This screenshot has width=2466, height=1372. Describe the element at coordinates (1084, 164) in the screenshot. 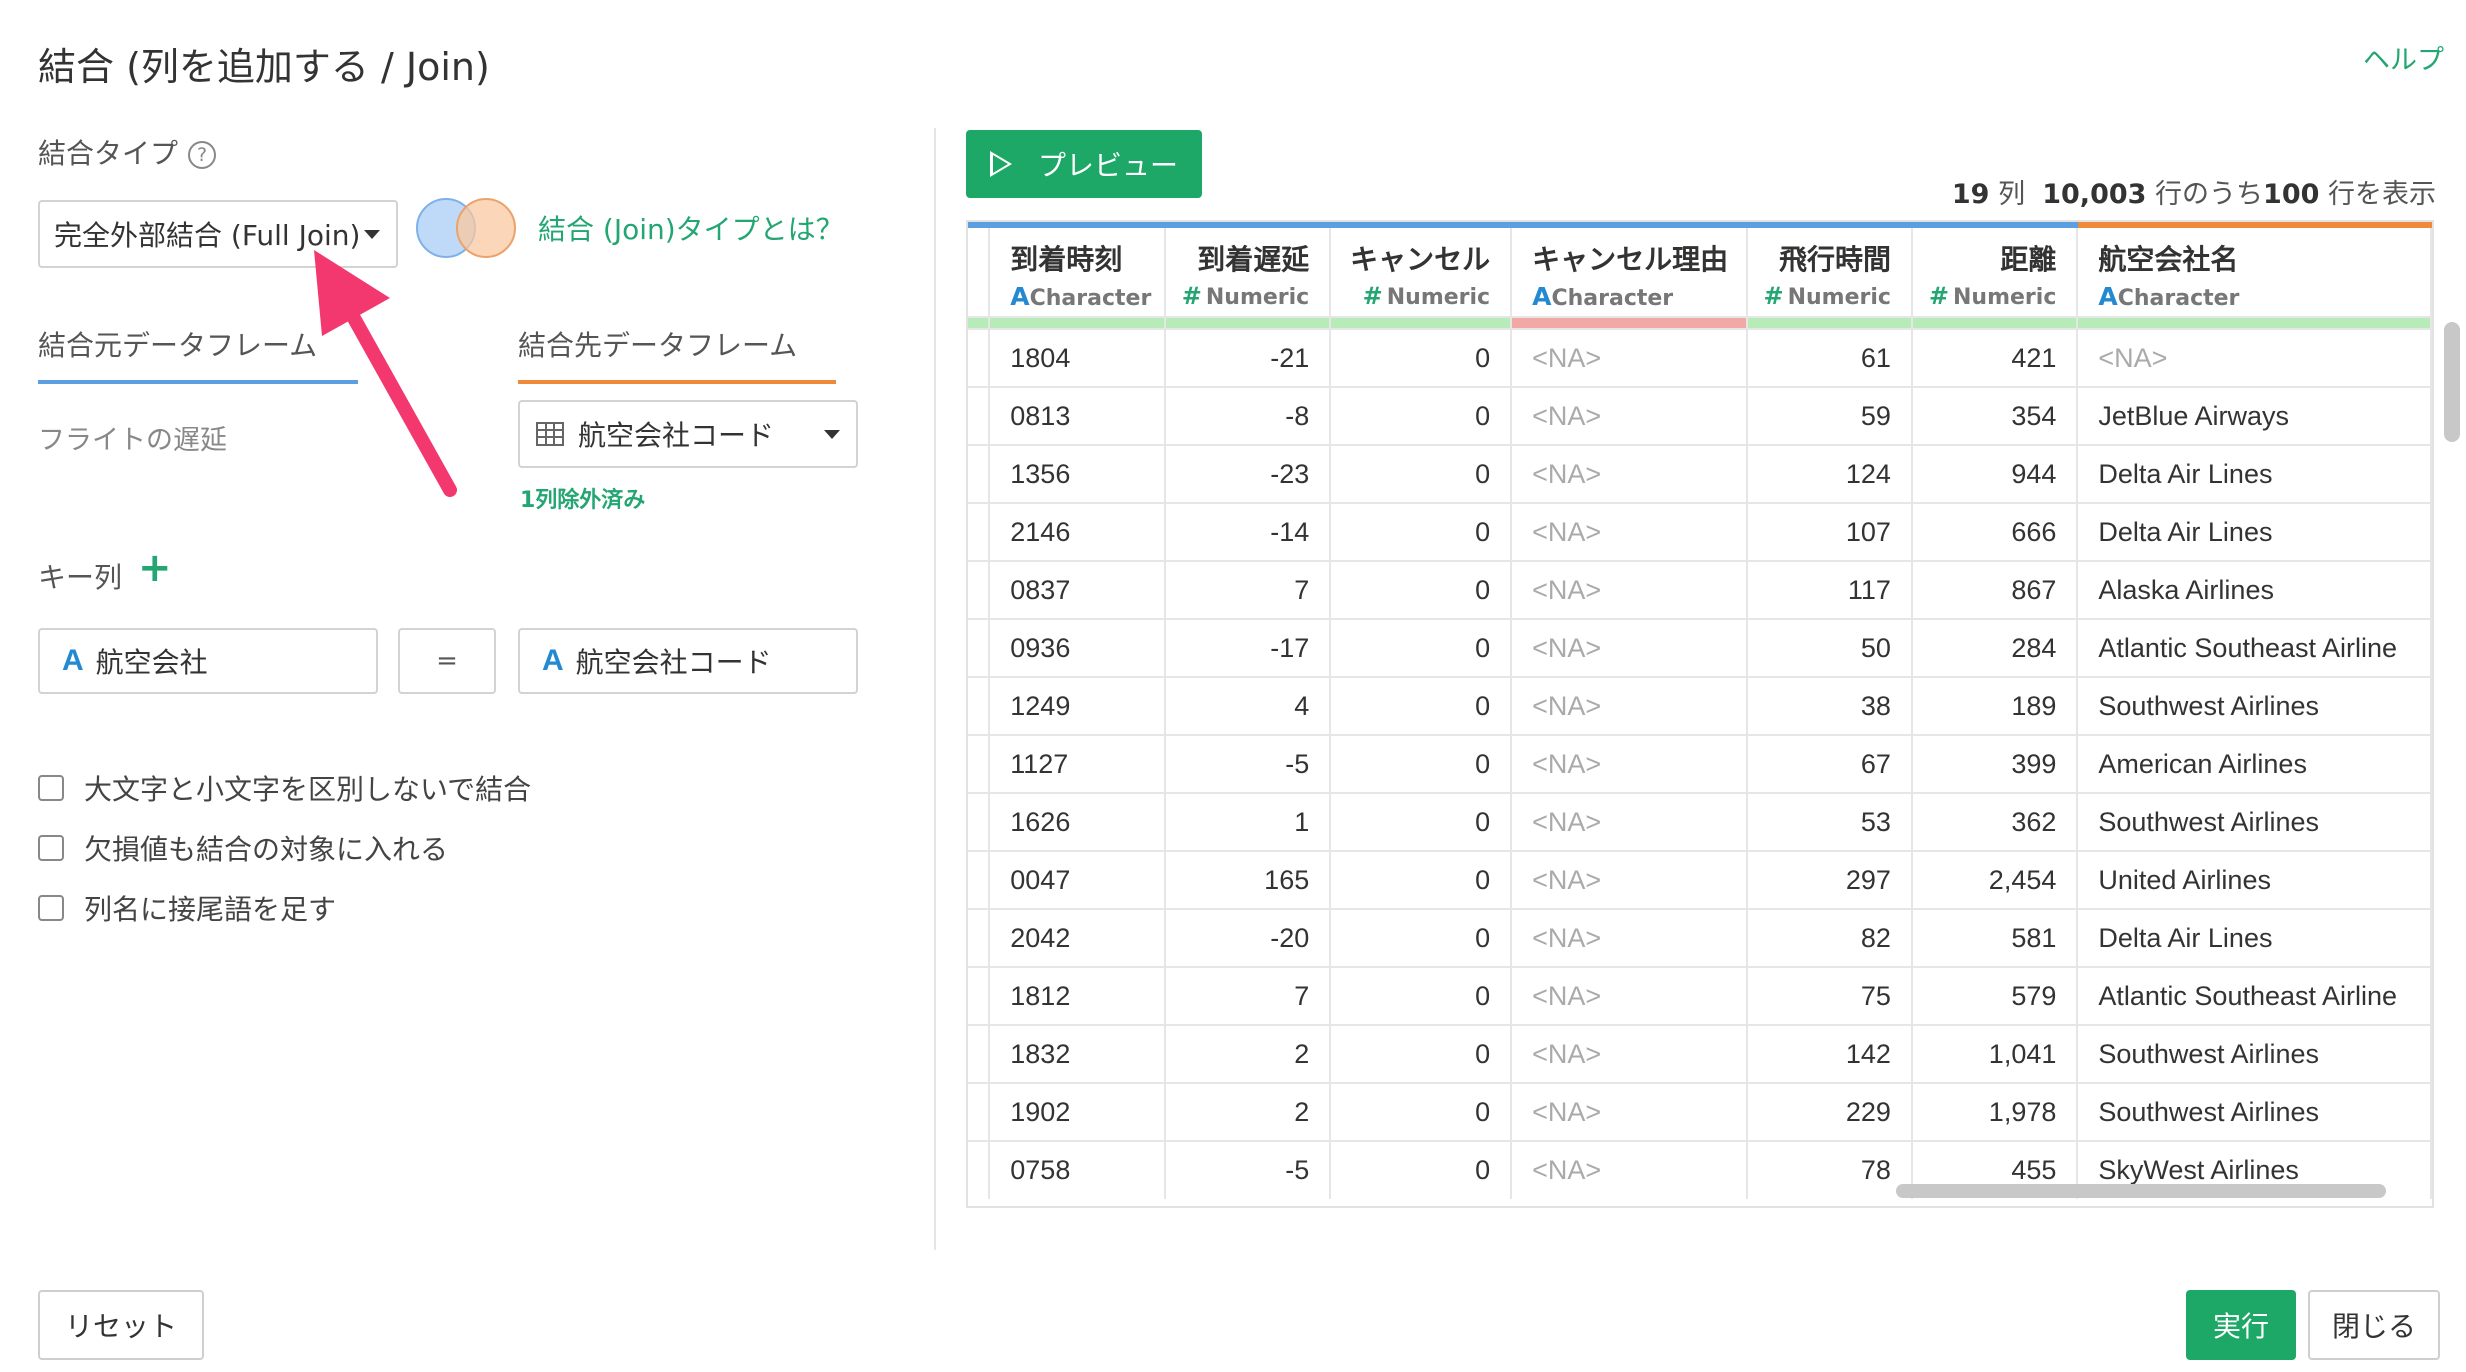

I see `preview-button: プレビュー` at that location.